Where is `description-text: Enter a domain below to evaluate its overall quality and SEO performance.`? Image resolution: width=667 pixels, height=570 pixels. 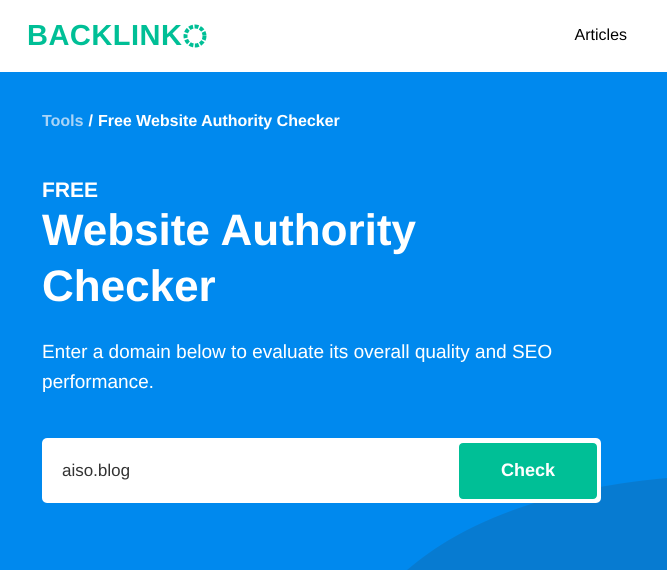
description-text: Enter a domain below to evaluate its overall quality and SEO performance. is located at coordinates (298, 368).